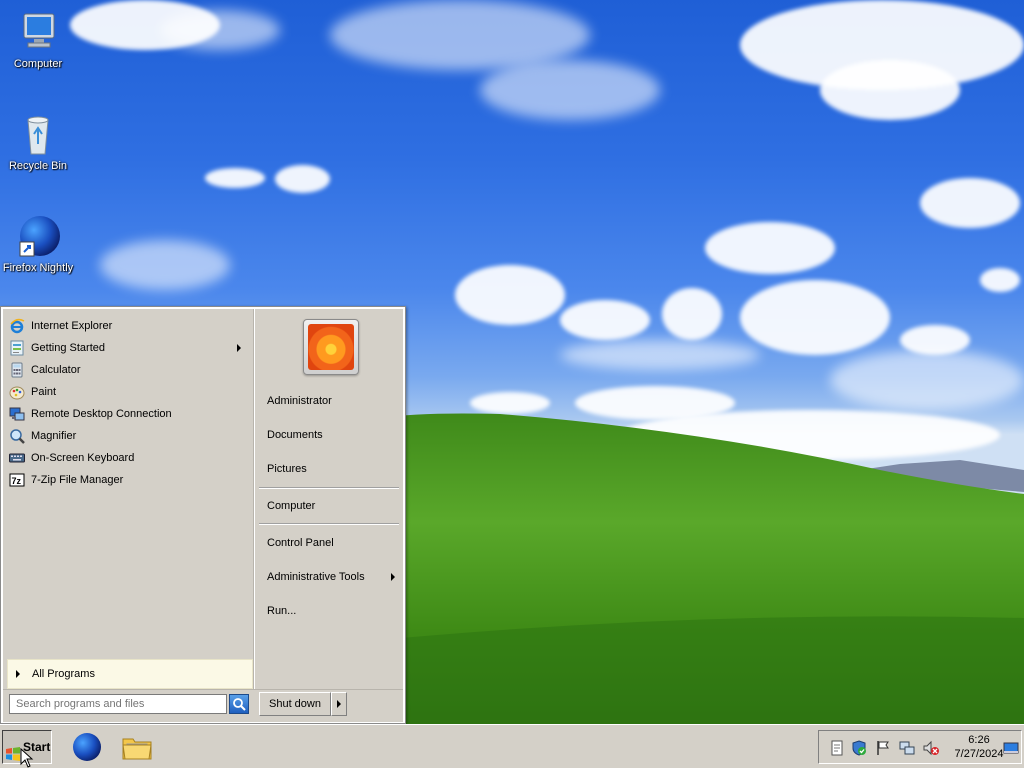  I want to click on calculator-icon, so click(17, 370).